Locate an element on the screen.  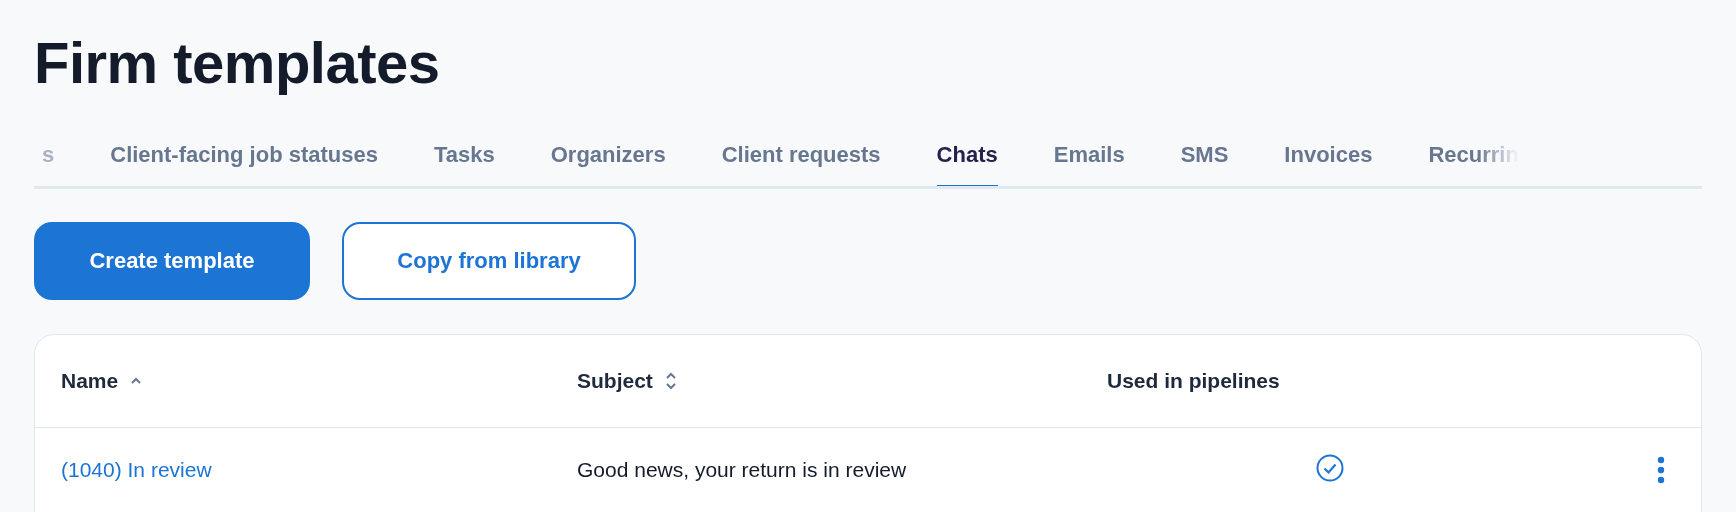
template-link: (1040) In review is located at coordinates (136, 469).